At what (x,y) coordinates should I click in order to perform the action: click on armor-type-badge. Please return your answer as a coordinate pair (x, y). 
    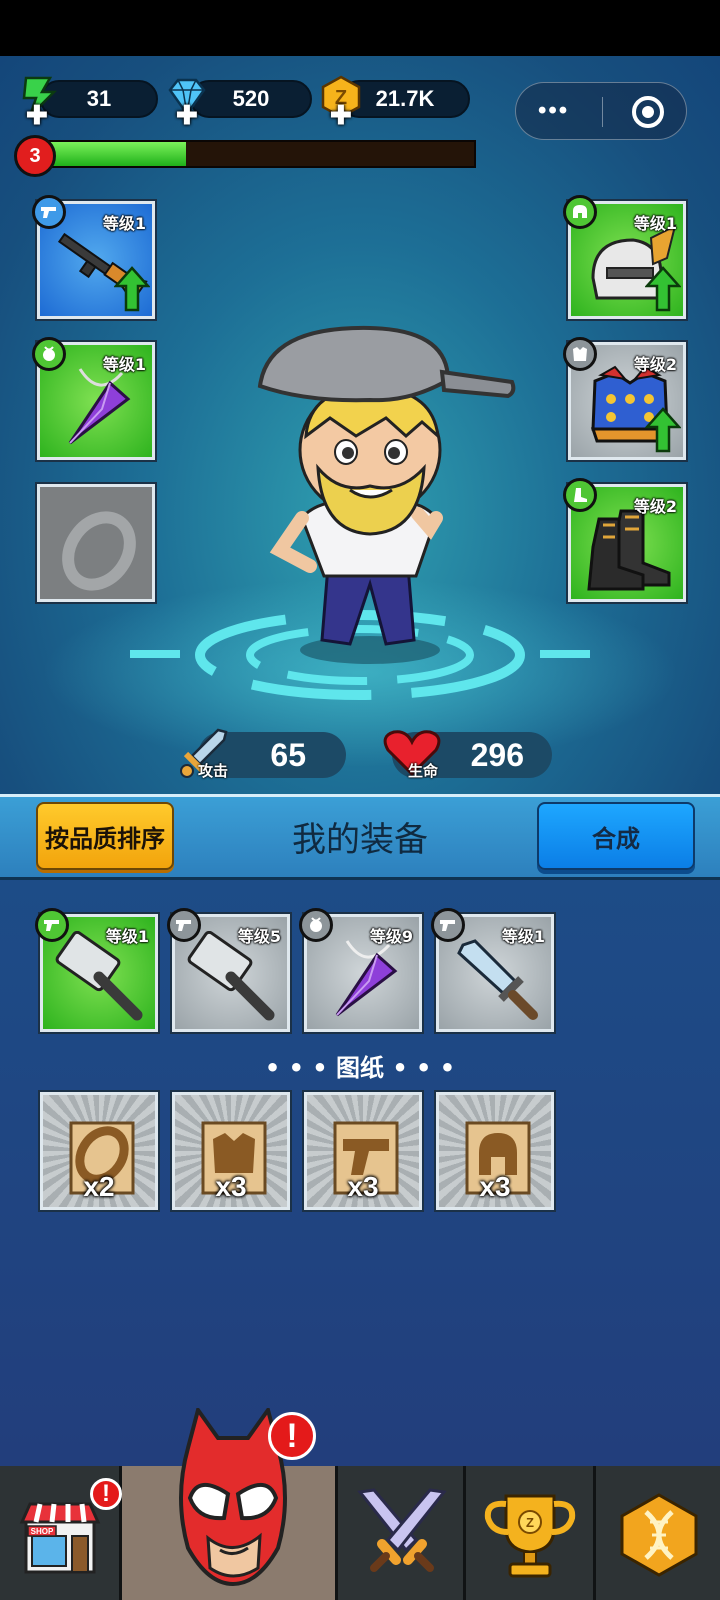
    Looking at the image, I should click on (580, 354).